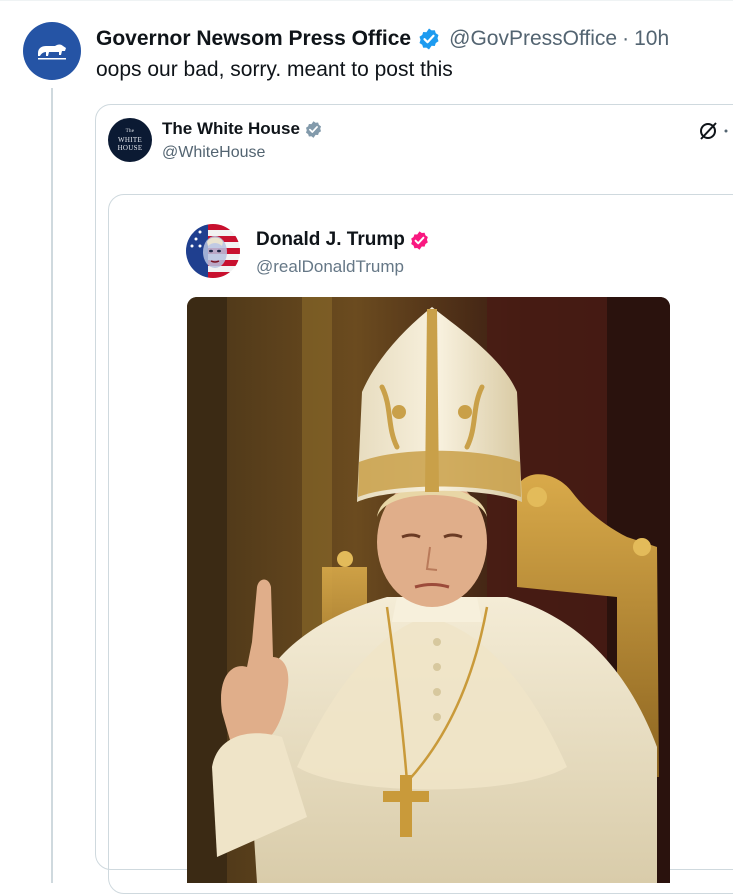 The width and height of the screenshot is (733, 894). Describe the element at coordinates (726, 131) in the screenshot. I see `more-dot-icon` at that location.